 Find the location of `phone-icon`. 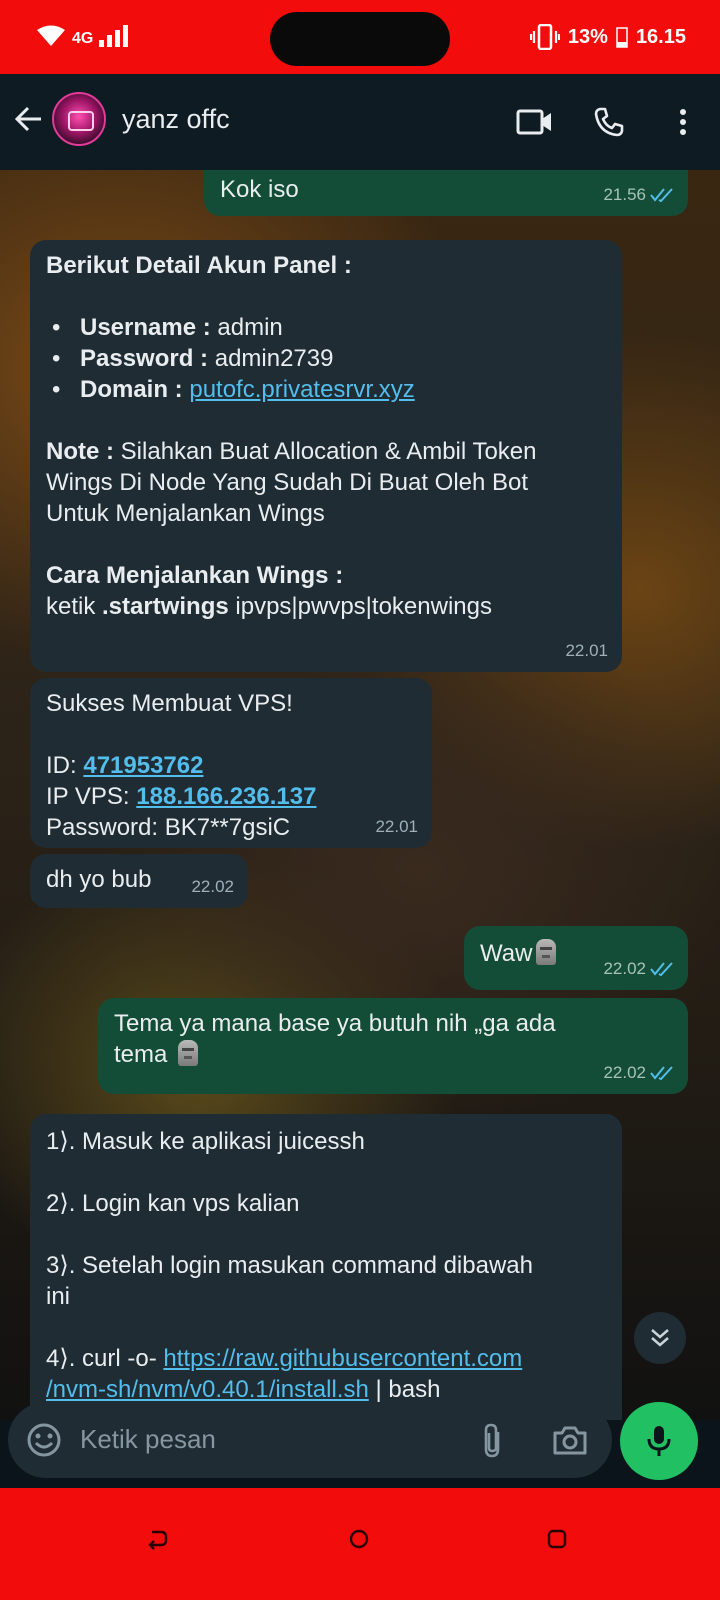

phone-icon is located at coordinates (609, 122).